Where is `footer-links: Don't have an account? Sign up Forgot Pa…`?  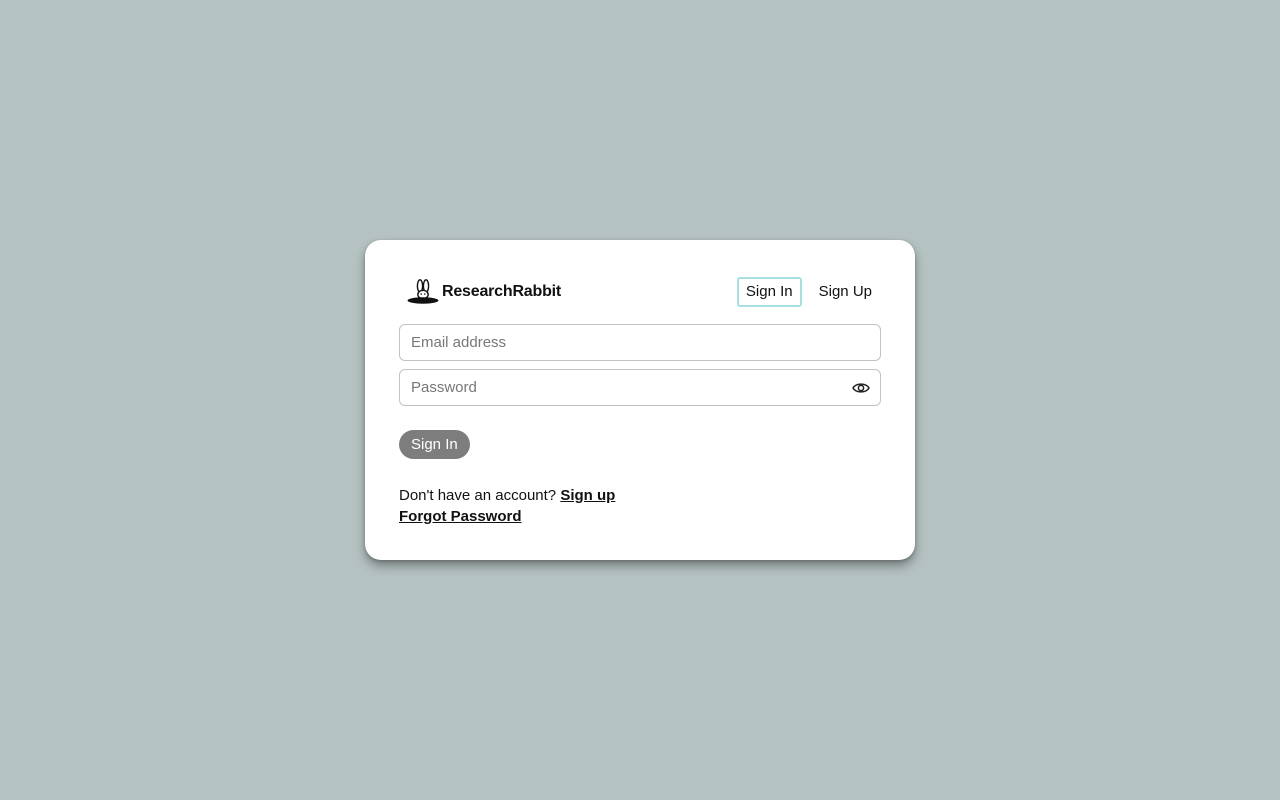 footer-links: Don't have an account? Sign up Forgot Pa… is located at coordinates (640, 506).